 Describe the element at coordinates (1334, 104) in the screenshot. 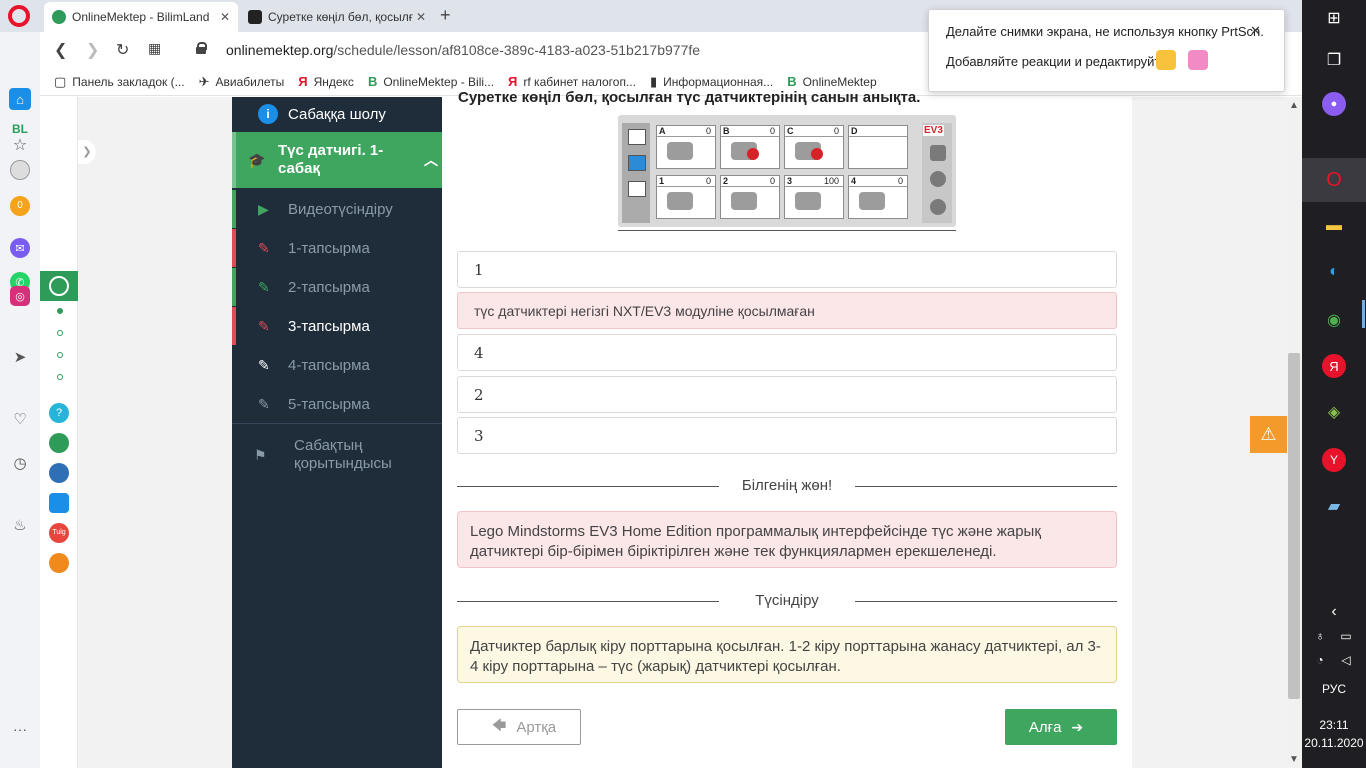

I see `app-icon: ●` at that location.